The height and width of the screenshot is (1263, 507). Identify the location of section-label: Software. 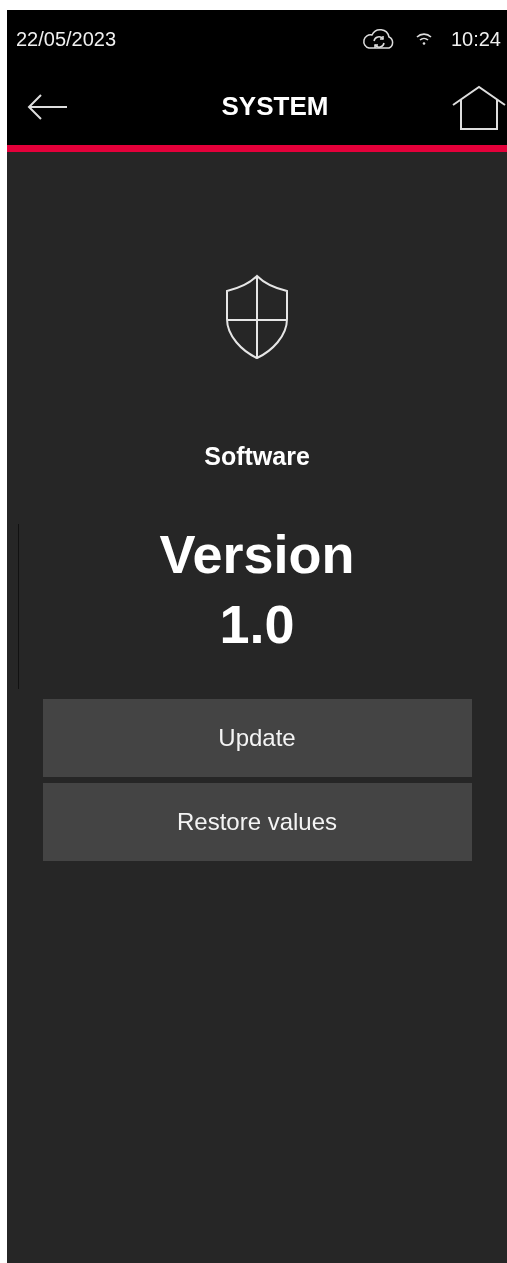
(257, 456).